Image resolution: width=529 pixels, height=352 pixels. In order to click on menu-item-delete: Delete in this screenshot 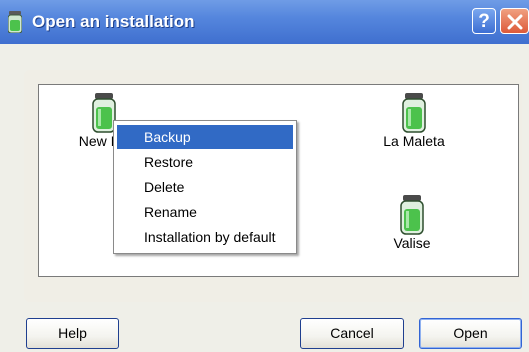, I will do `click(205, 187)`.